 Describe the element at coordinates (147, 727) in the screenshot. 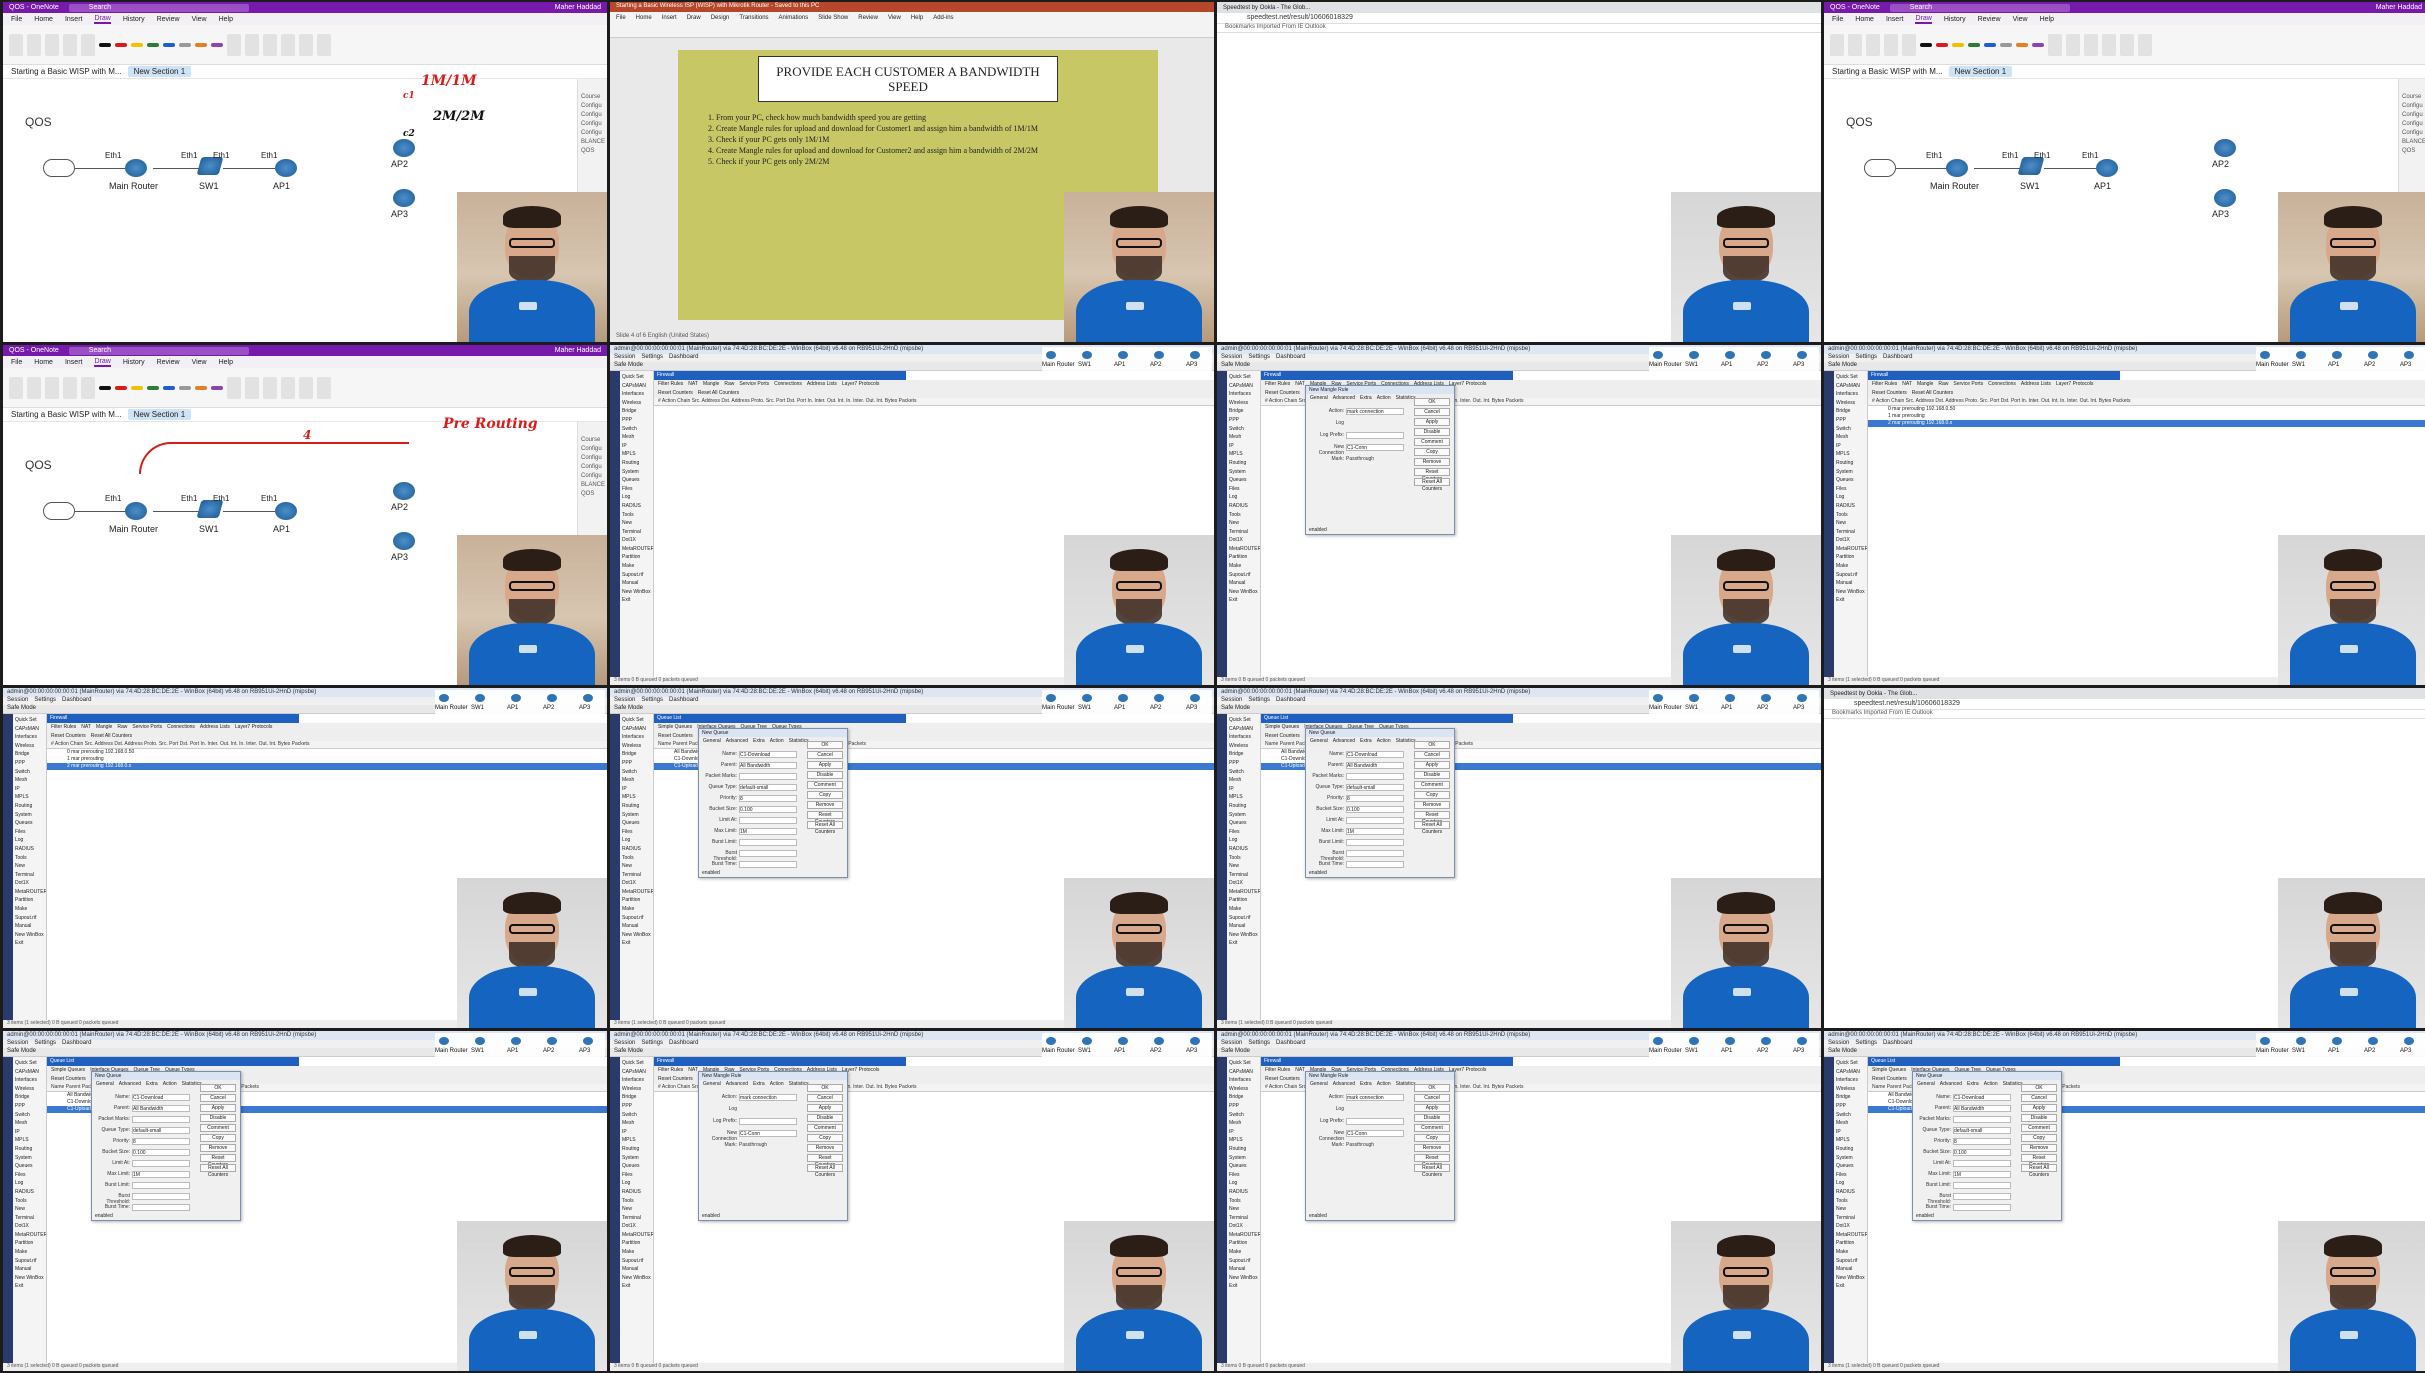

I see `tab-service-ports: Service Ports` at that location.